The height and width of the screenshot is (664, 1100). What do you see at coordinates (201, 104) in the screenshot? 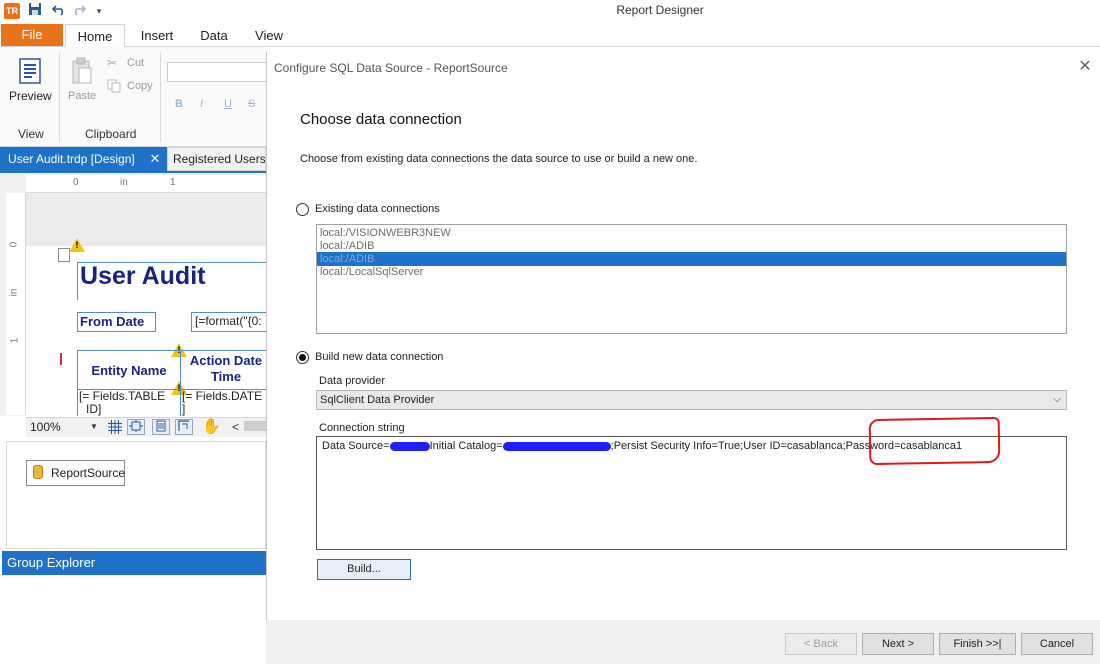
I see `italic-button: I` at bounding box center [201, 104].